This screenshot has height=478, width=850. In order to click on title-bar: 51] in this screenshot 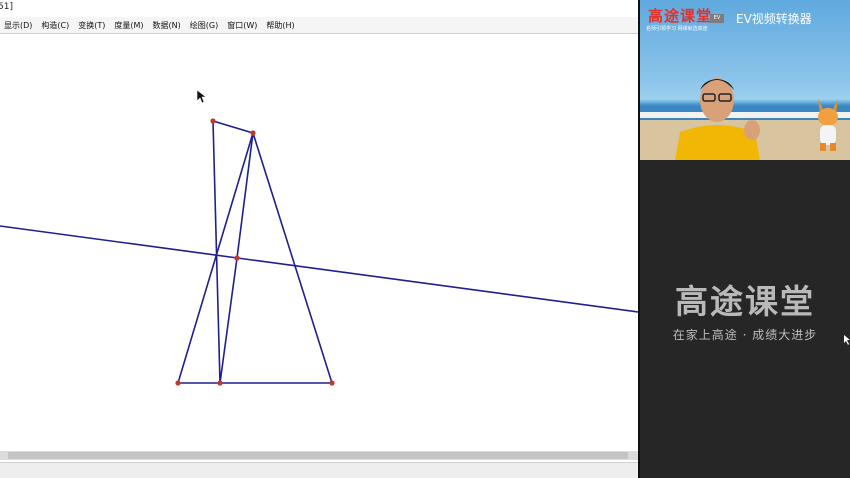, I will do `click(319, 8)`.